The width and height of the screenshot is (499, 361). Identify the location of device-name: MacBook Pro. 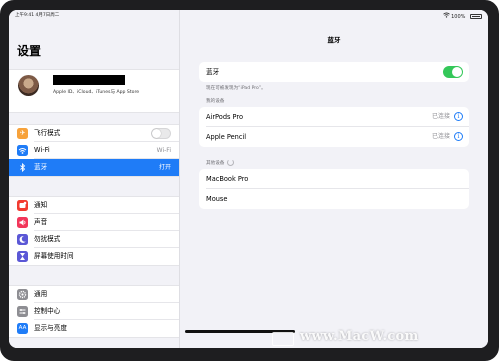
(227, 179).